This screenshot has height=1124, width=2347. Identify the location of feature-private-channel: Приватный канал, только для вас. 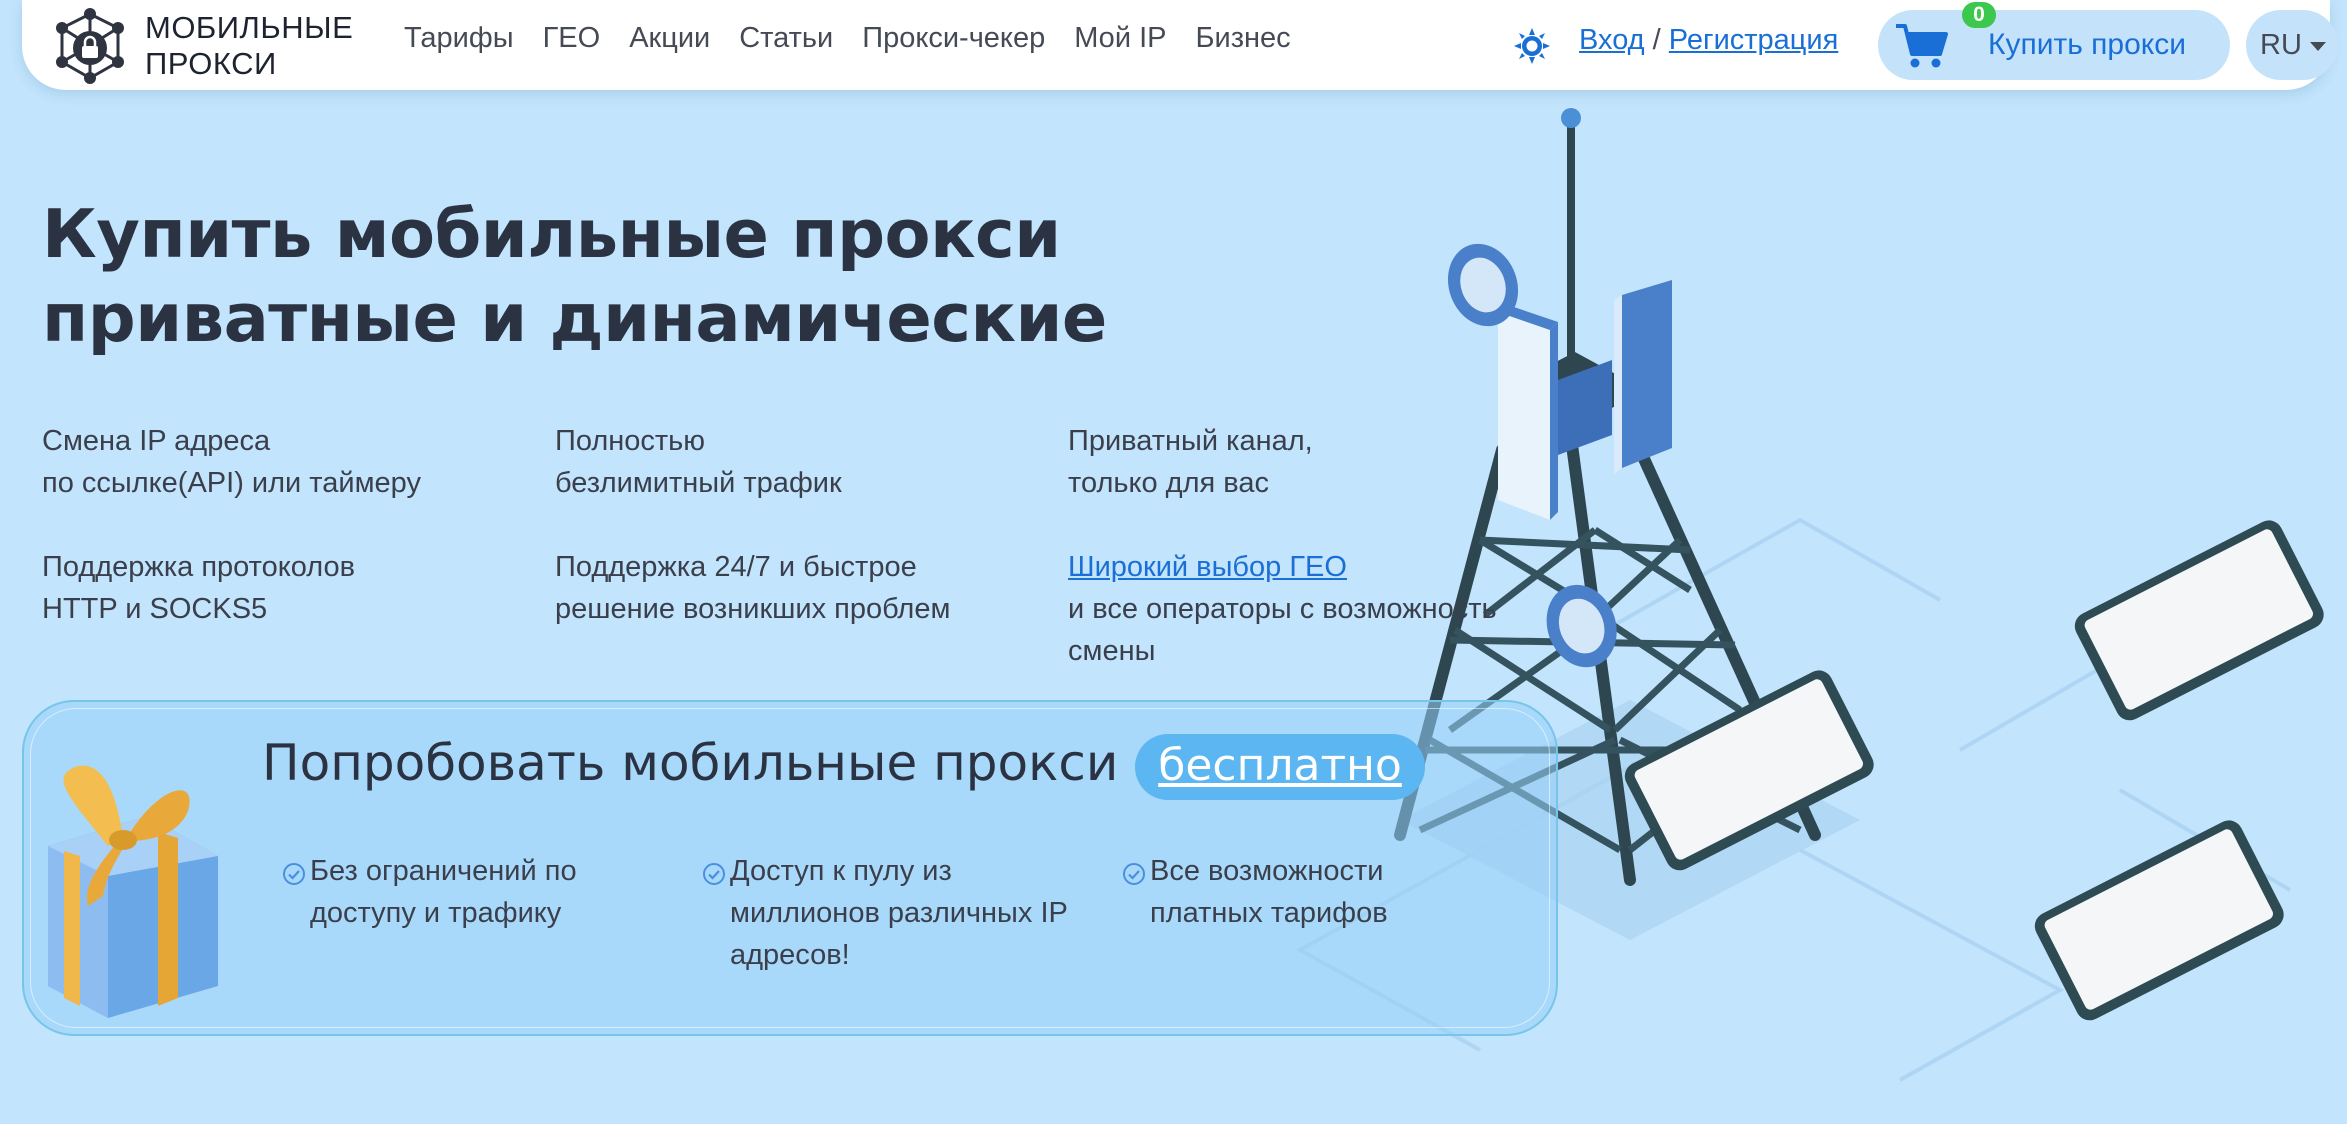
(1318, 462).